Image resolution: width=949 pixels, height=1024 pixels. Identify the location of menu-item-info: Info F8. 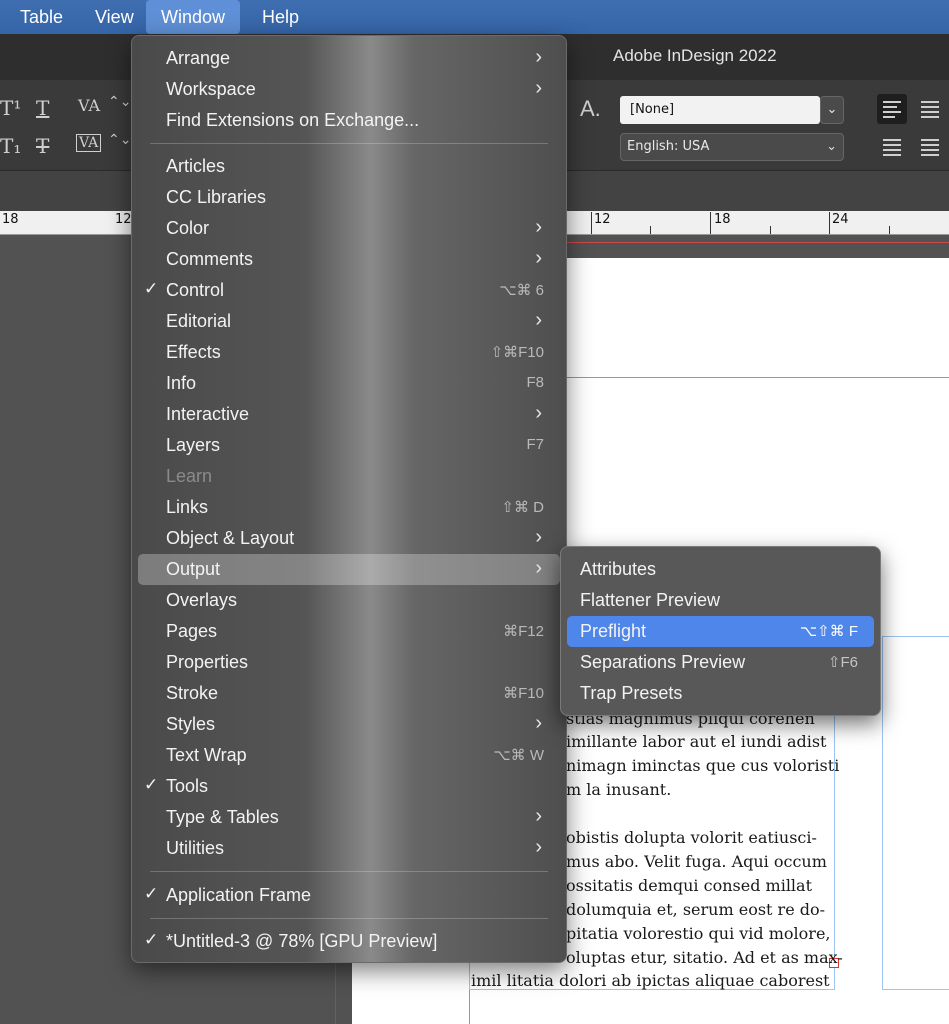
(349, 383).